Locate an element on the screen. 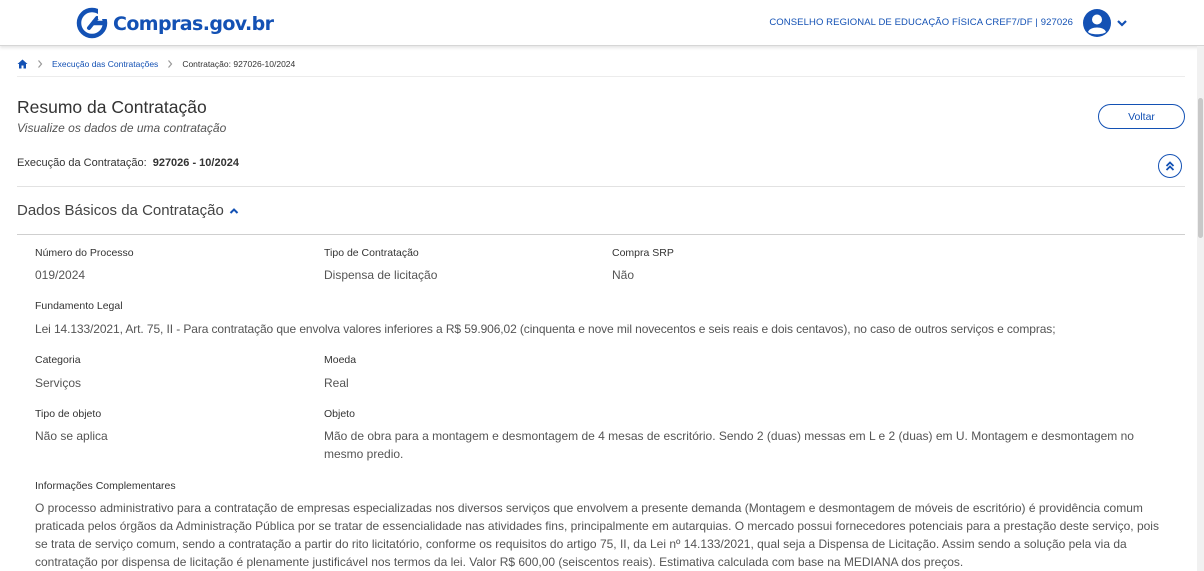 This screenshot has width=1204, height=571. field-label-tipo-contratacao: Tipo de Contratação is located at coordinates (371, 253).